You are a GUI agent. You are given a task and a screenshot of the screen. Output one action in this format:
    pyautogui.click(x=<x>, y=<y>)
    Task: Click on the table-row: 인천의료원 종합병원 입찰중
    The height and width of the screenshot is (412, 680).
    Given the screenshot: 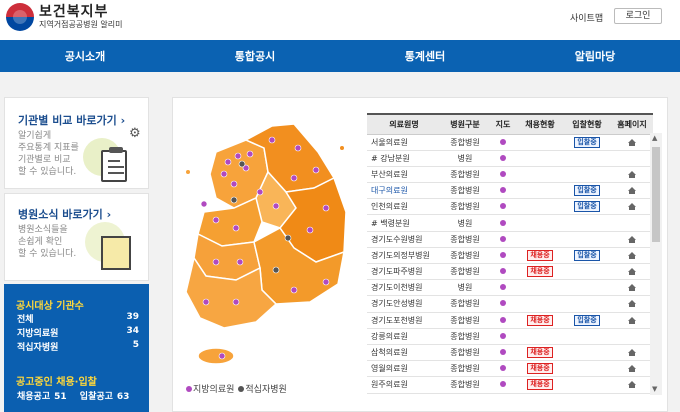 What is the action you would take?
    pyautogui.click(x=510, y=207)
    